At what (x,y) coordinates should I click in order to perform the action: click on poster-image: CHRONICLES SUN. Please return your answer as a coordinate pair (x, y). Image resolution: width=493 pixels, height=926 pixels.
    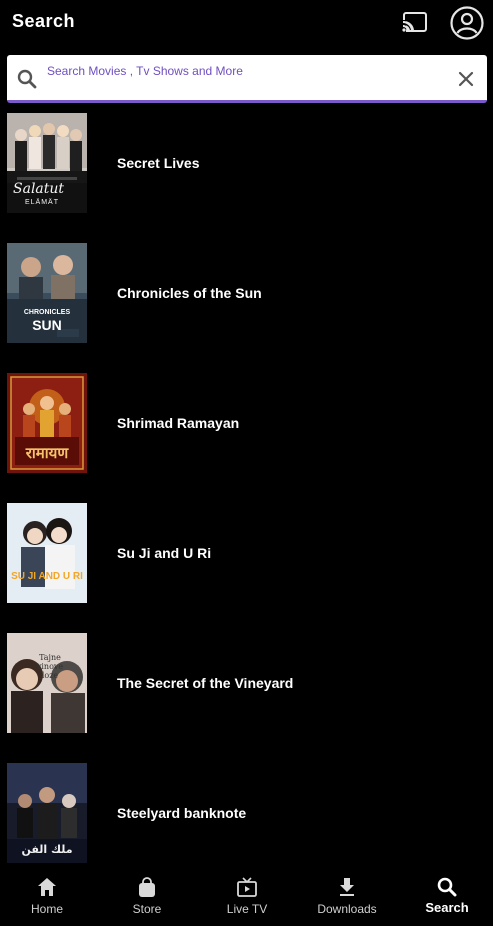
    Looking at the image, I should click on (47, 293).